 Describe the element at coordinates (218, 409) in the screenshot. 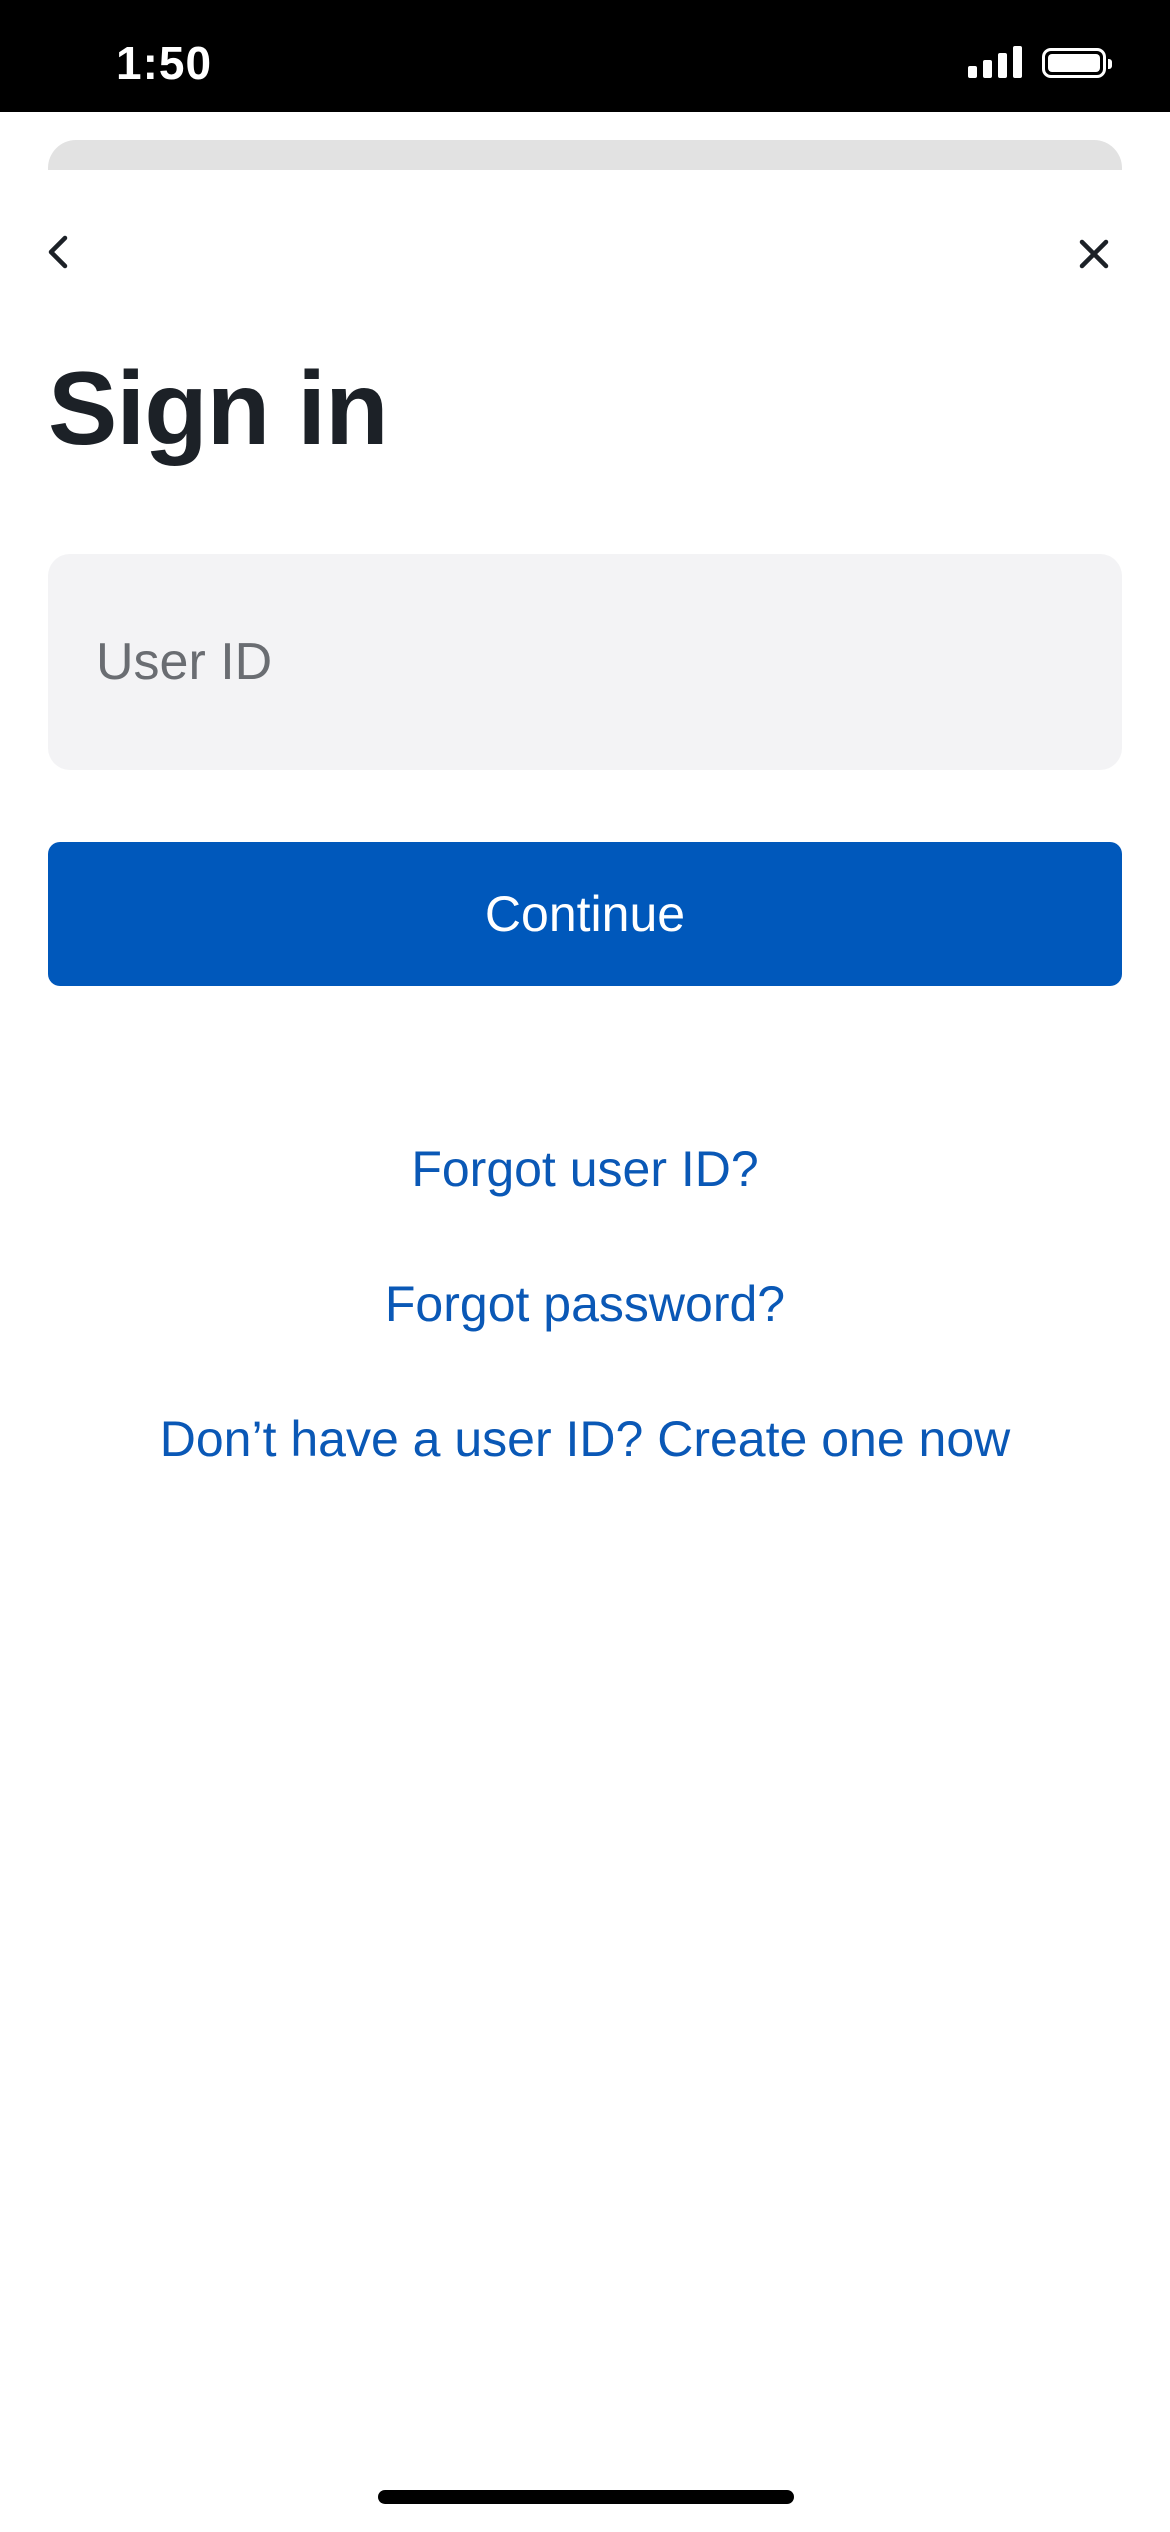

I see `page-title: Sign in` at that location.